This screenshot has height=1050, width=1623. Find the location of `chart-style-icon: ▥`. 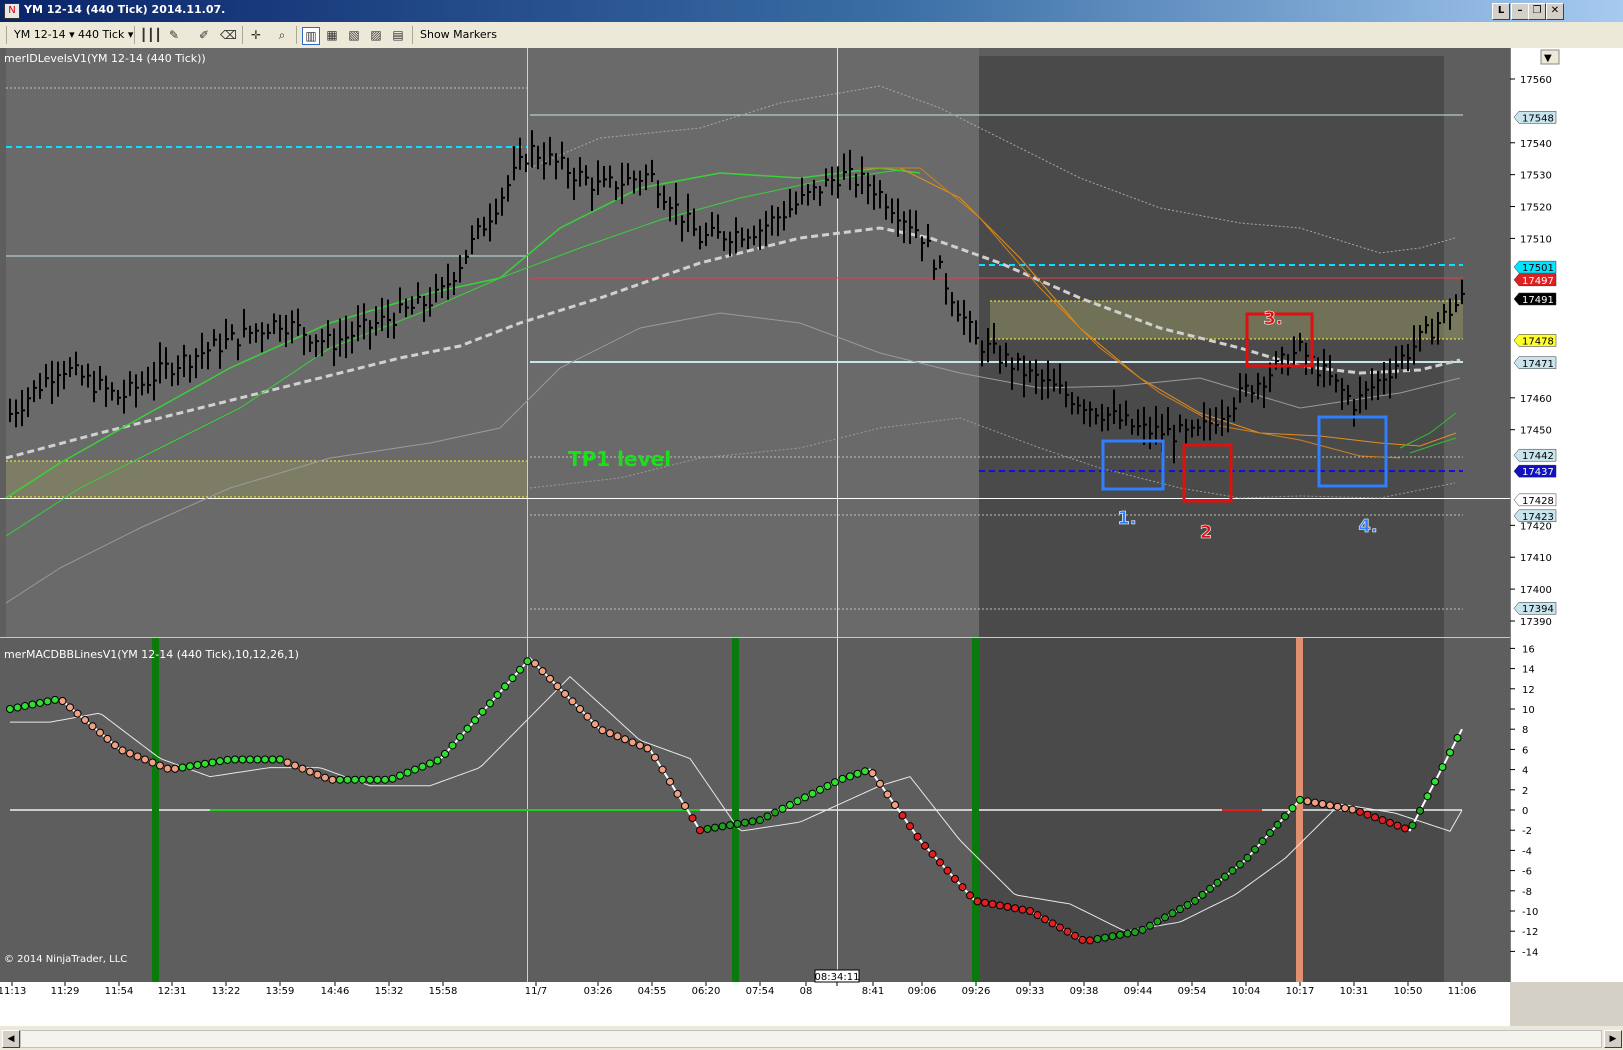

chart-style-icon: ▥ is located at coordinates (311, 36).